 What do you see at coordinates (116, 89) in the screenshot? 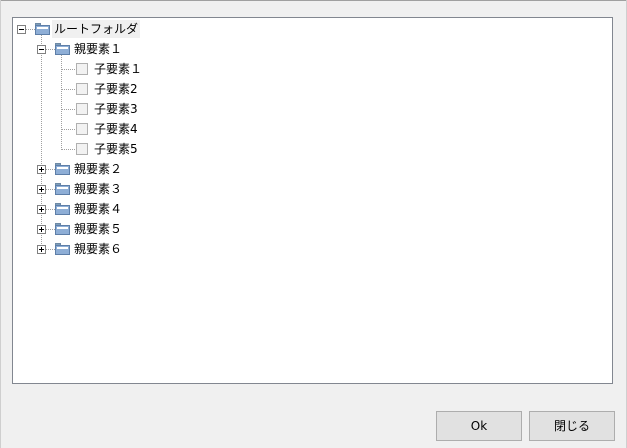
I see `tree-node-label: 子要素2` at bounding box center [116, 89].